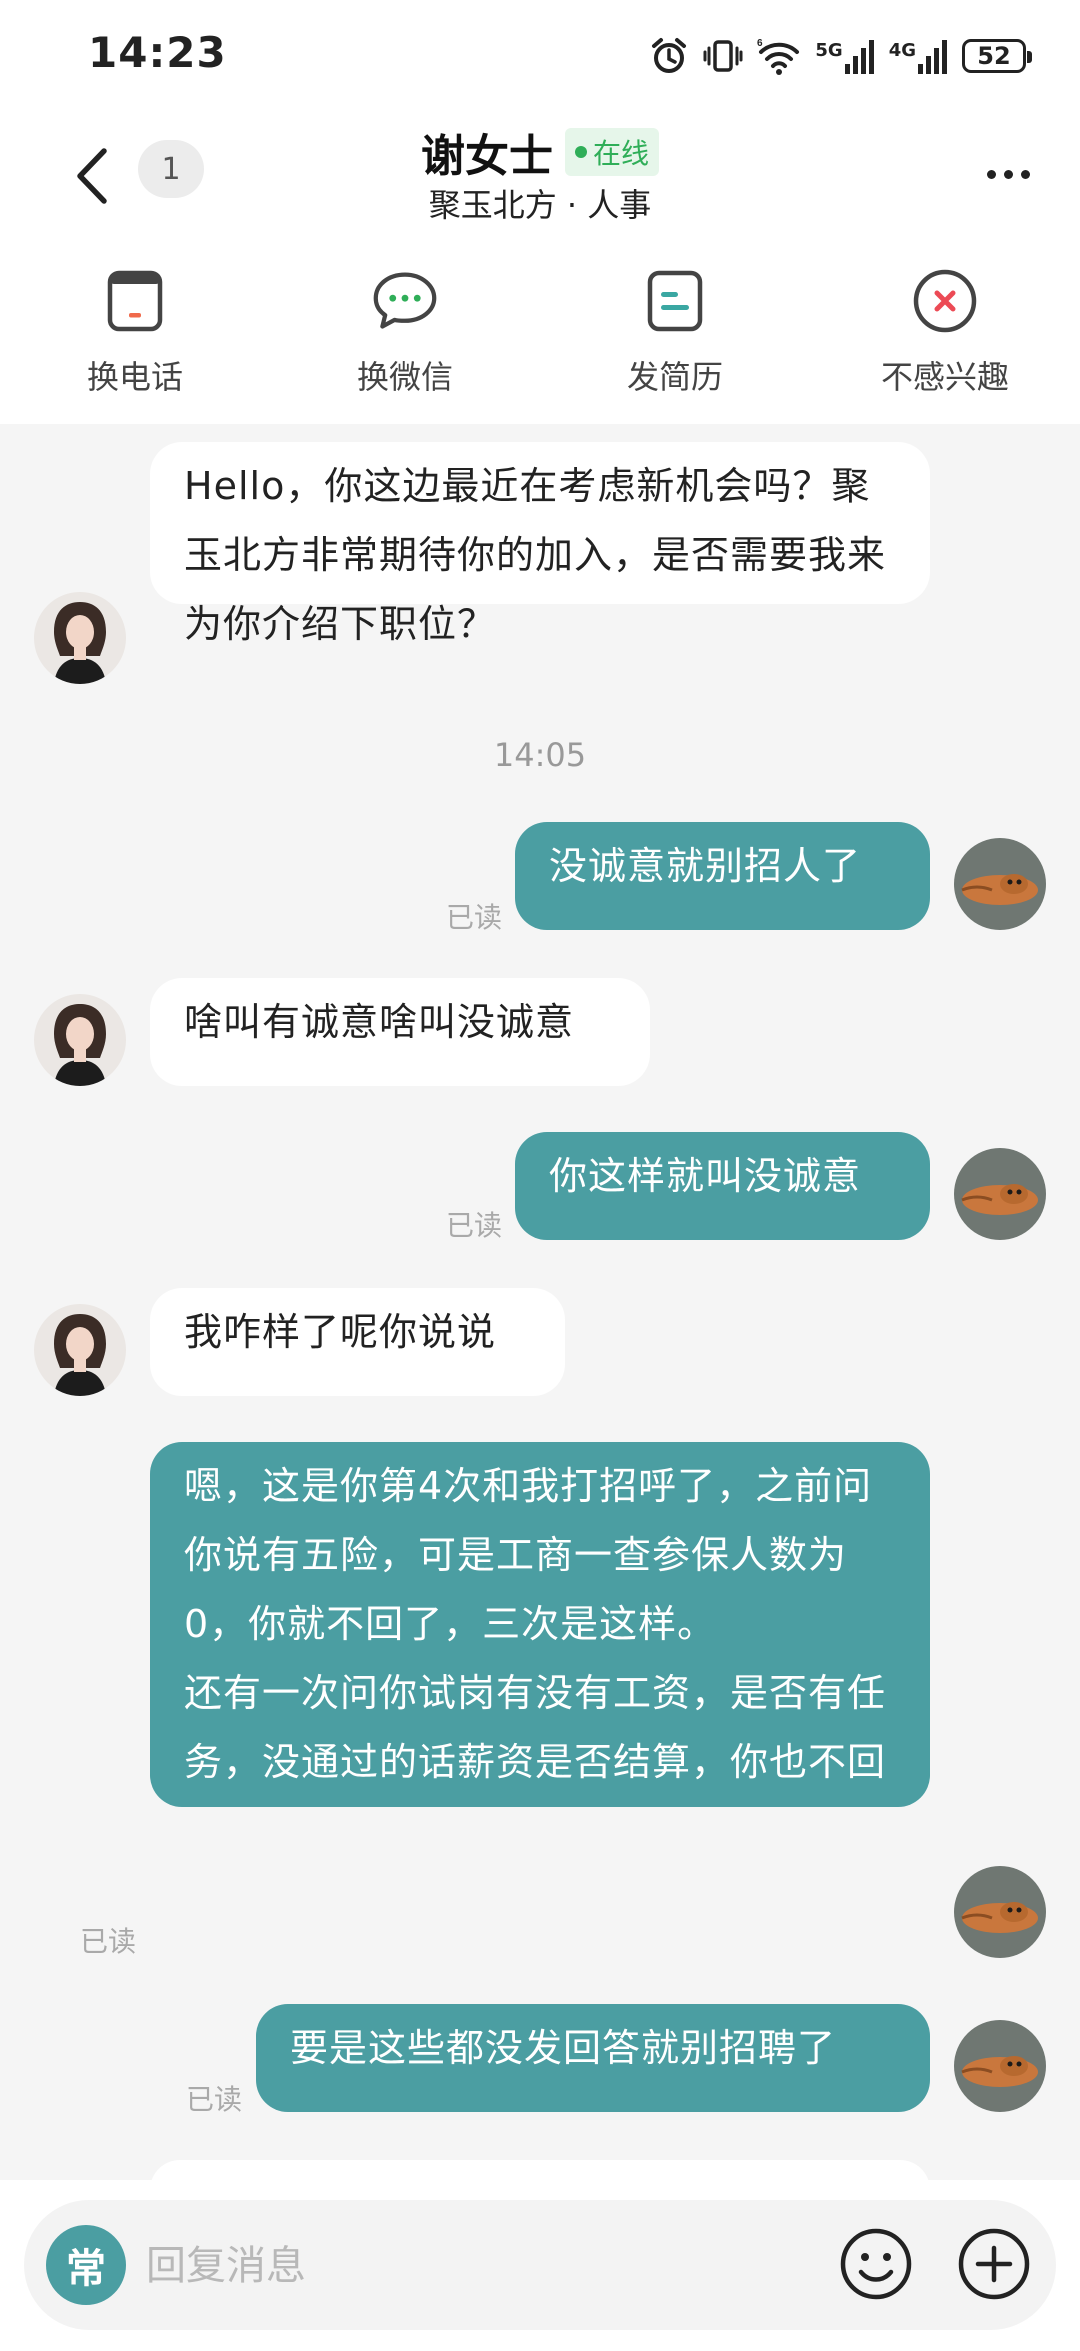 This screenshot has height=2351, width=1080. What do you see at coordinates (829, 50) in the screenshot?
I see `net-5g-label: 5G` at bounding box center [829, 50].